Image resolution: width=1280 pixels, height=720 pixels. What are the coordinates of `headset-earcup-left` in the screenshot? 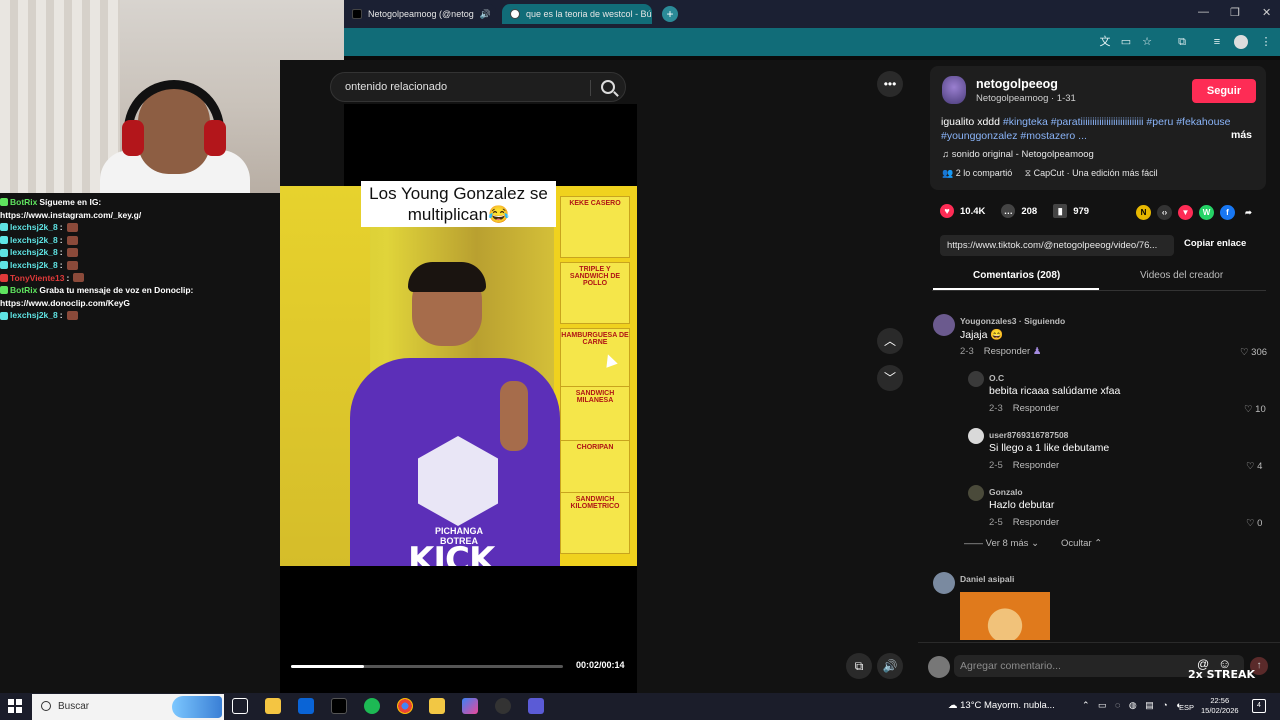 It's located at (133, 138).